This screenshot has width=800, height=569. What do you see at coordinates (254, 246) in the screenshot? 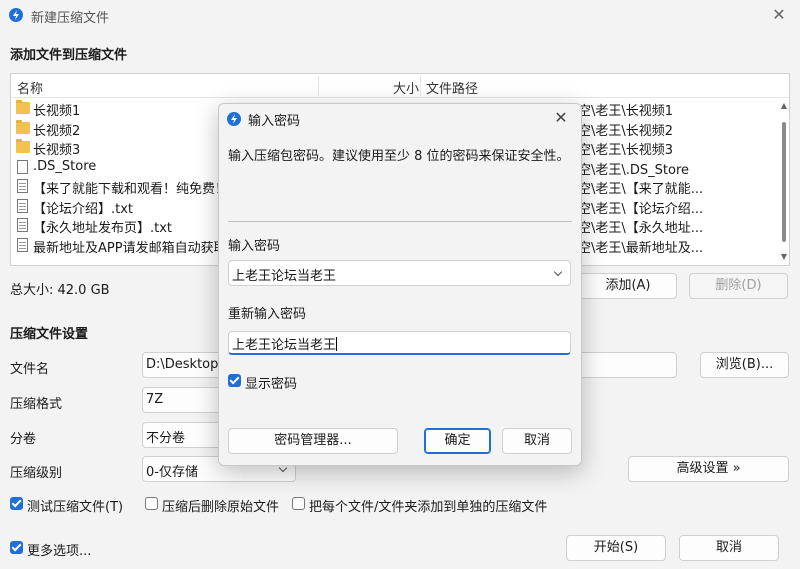
I see `password-label: 输入密码` at bounding box center [254, 246].